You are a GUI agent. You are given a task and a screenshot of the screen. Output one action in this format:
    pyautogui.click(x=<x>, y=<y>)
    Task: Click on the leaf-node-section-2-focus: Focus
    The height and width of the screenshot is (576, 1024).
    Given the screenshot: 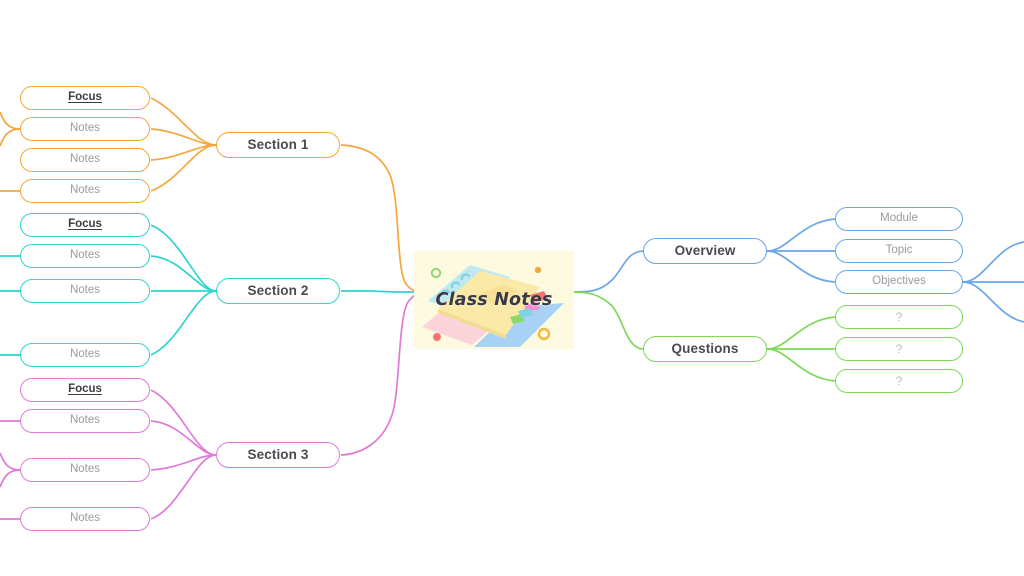 What is the action you would take?
    pyautogui.click(x=85, y=225)
    